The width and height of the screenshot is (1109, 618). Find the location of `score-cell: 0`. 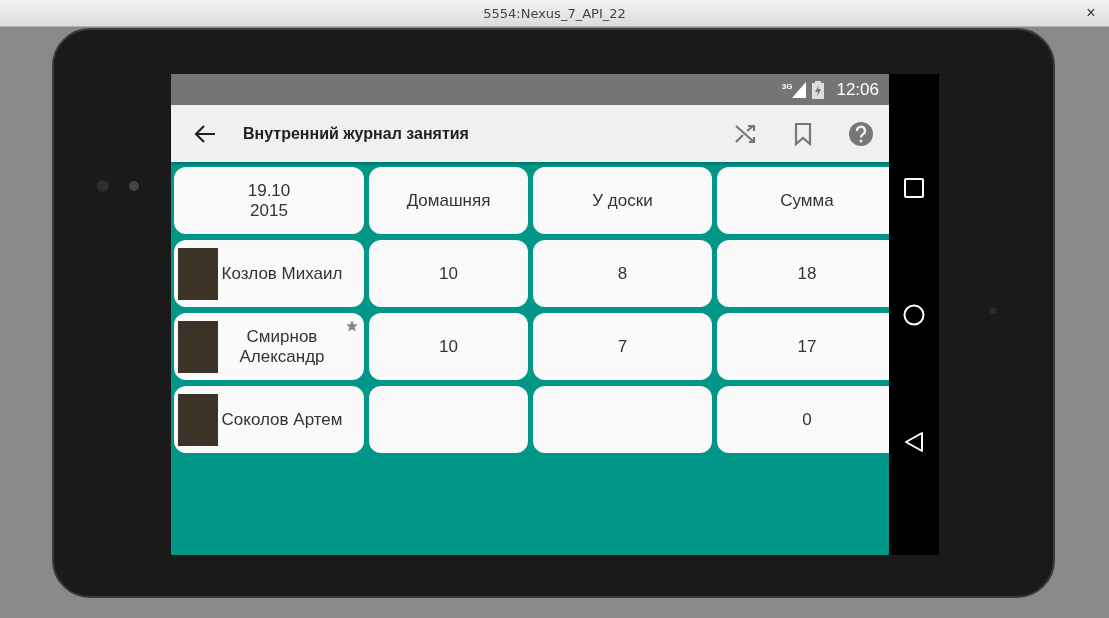

score-cell: 0 is located at coordinates (803, 419).